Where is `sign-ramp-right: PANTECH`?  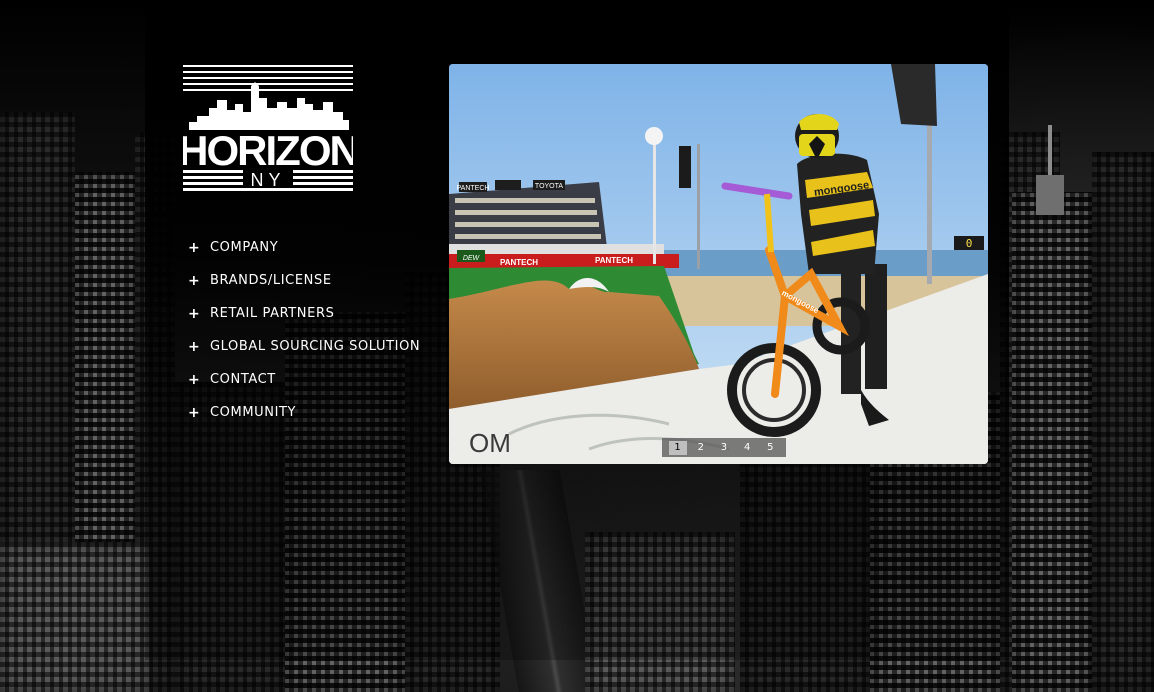
sign-ramp-right: PANTECH is located at coordinates (614, 260).